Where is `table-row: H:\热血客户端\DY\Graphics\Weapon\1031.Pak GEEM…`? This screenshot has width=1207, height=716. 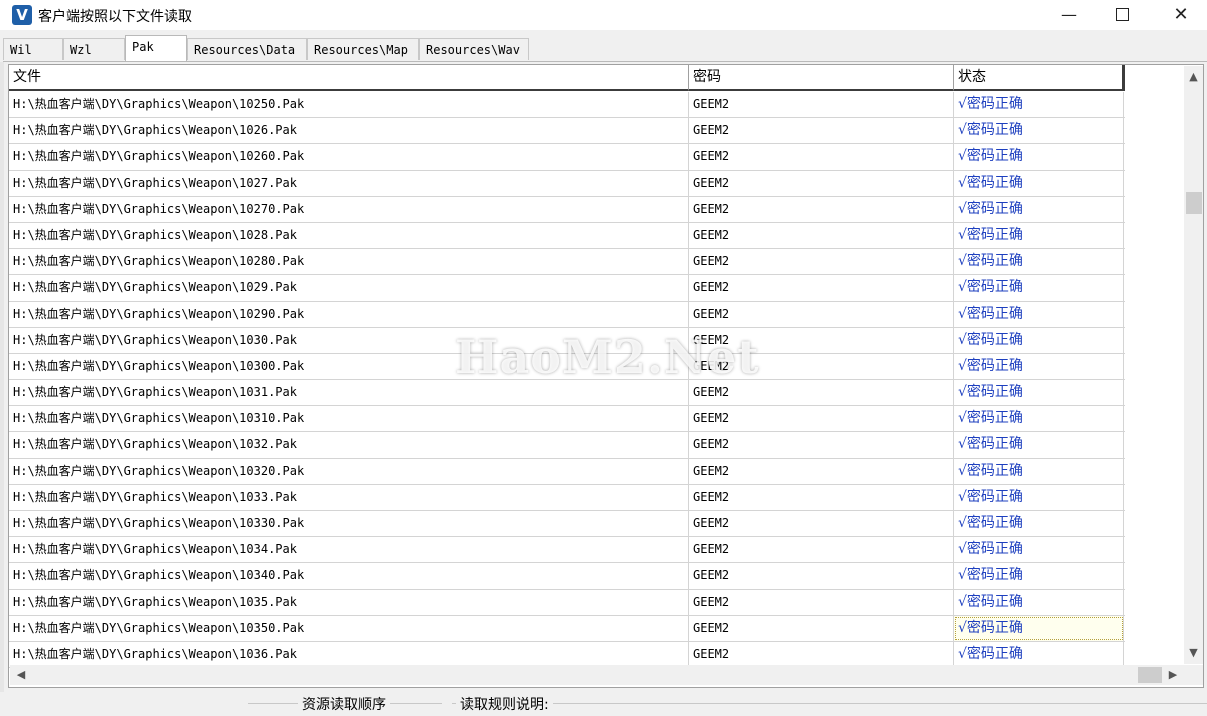
table-row: H:\热血客户端\DY\Graphics\Weapon\1031.Pak GEEM… is located at coordinates (567, 393).